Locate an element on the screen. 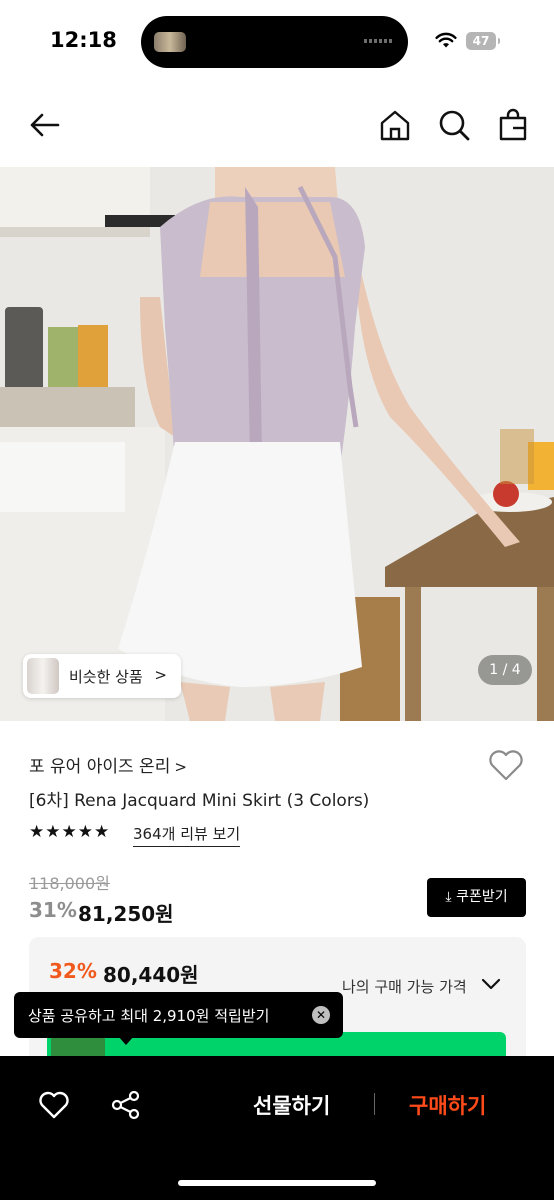 Image resolution: width=554 pixels, height=1200 pixels. discount-rate: 31% is located at coordinates (53, 910).